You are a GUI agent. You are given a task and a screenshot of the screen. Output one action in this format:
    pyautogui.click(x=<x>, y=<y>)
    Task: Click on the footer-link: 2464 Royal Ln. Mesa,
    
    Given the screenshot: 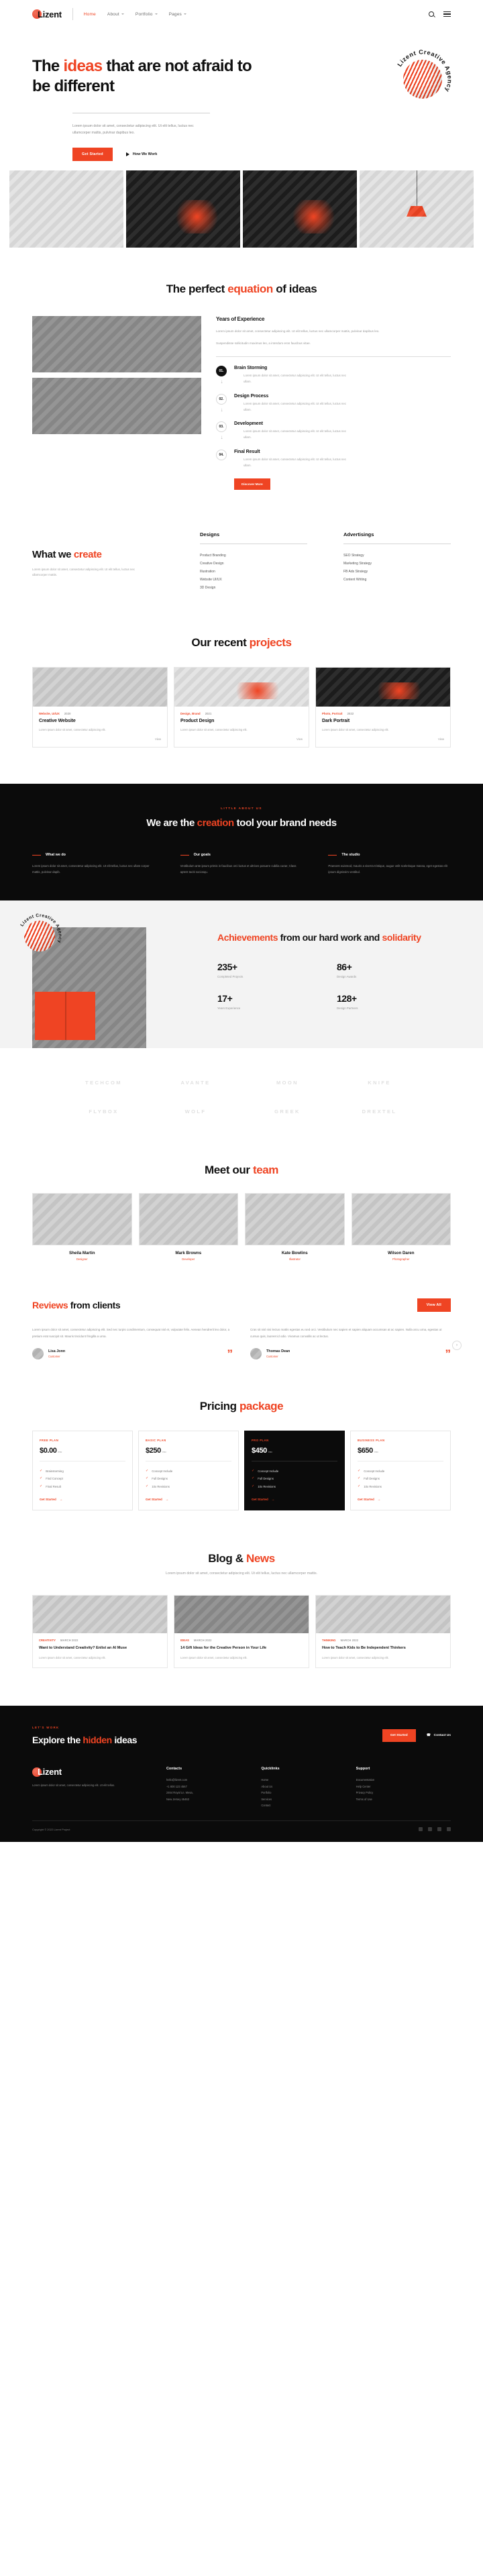 What is the action you would take?
    pyautogui.click(x=213, y=1793)
    